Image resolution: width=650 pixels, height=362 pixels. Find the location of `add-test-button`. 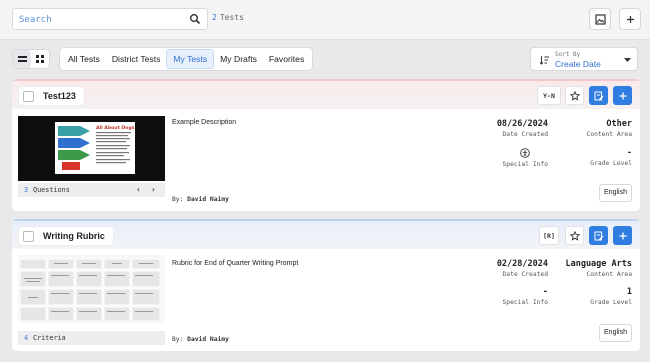

add-test-button is located at coordinates (630, 19).